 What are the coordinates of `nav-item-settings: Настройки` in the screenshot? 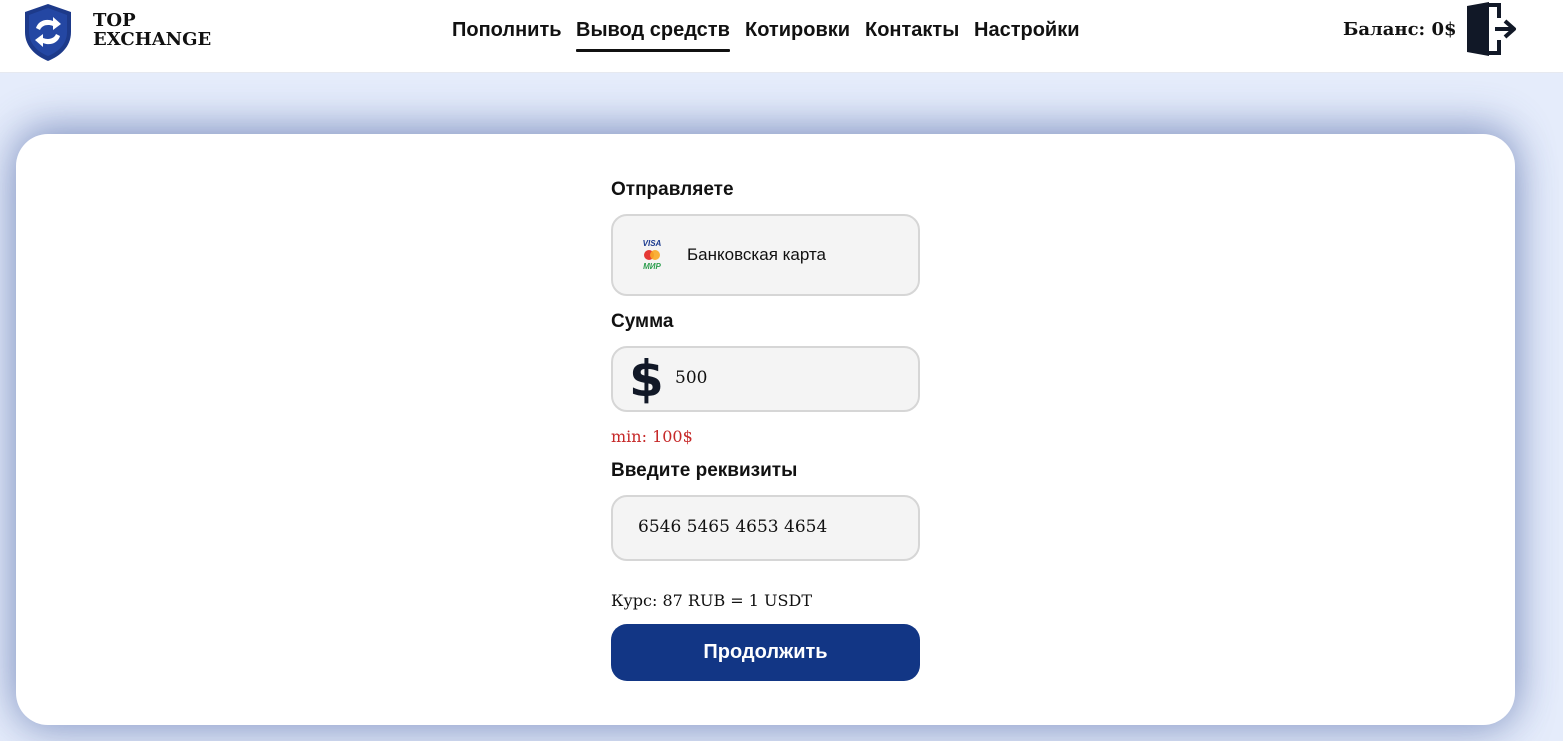 It's located at (1027, 30).